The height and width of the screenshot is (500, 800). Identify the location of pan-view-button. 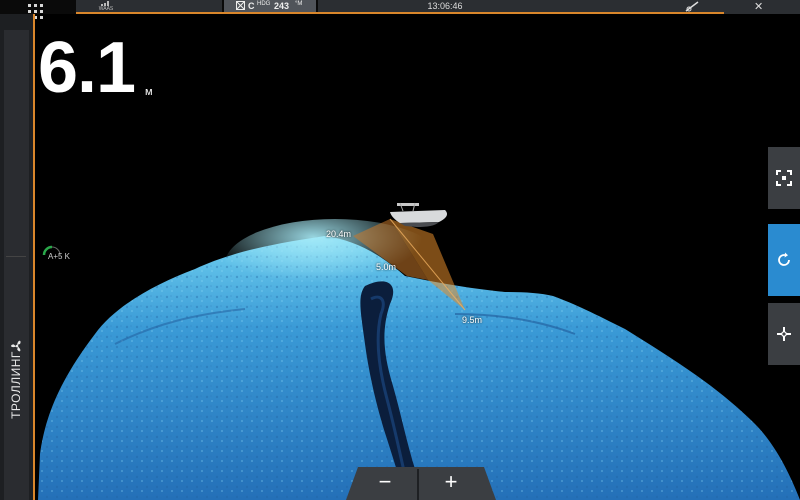
(784, 334).